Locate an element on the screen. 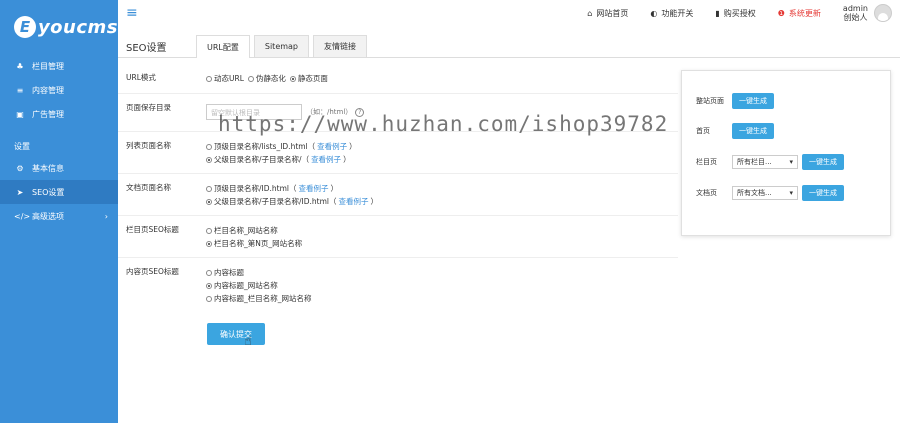 The height and width of the screenshot is (423, 900). content-seo-option: 内容标题 is located at coordinates (259, 272).